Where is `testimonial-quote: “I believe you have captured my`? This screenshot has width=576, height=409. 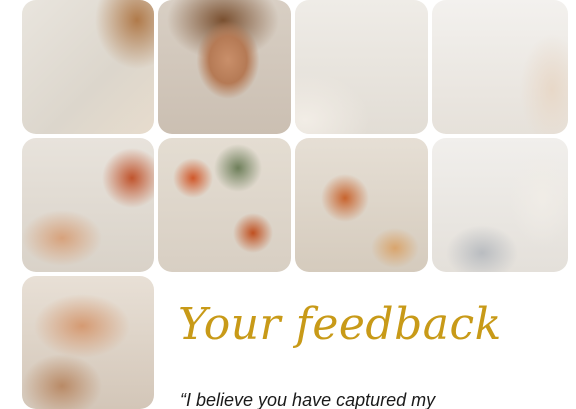
testimonial-quote: “I believe you have captured my is located at coordinates (308, 399).